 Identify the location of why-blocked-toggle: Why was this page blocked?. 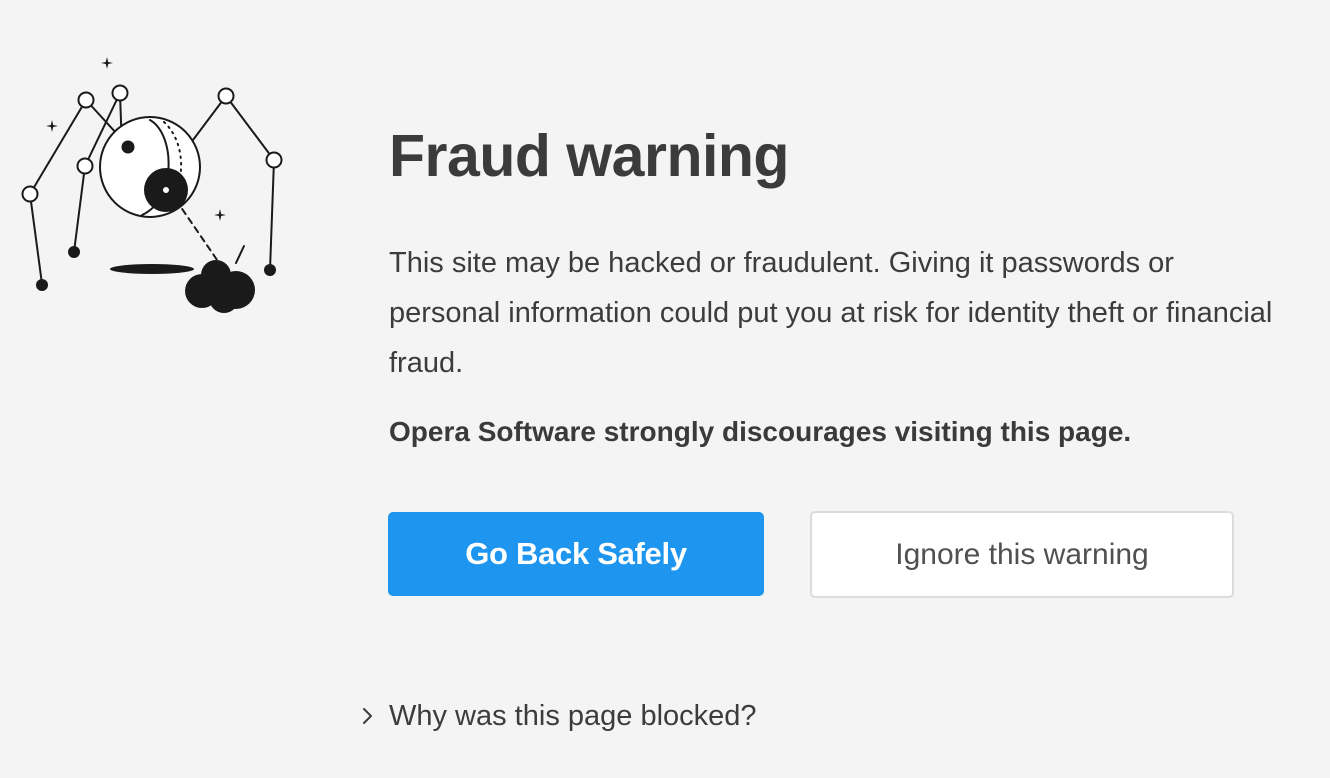
(557, 716).